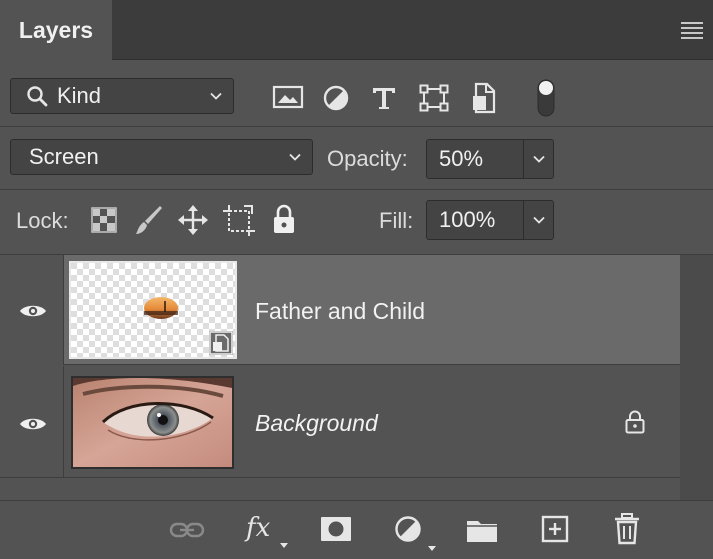 The height and width of the screenshot is (559, 713). What do you see at coordinates (221, 343) in the screenshot?
I see `smart-object-badge-icon` at bounding box center [221, 343].